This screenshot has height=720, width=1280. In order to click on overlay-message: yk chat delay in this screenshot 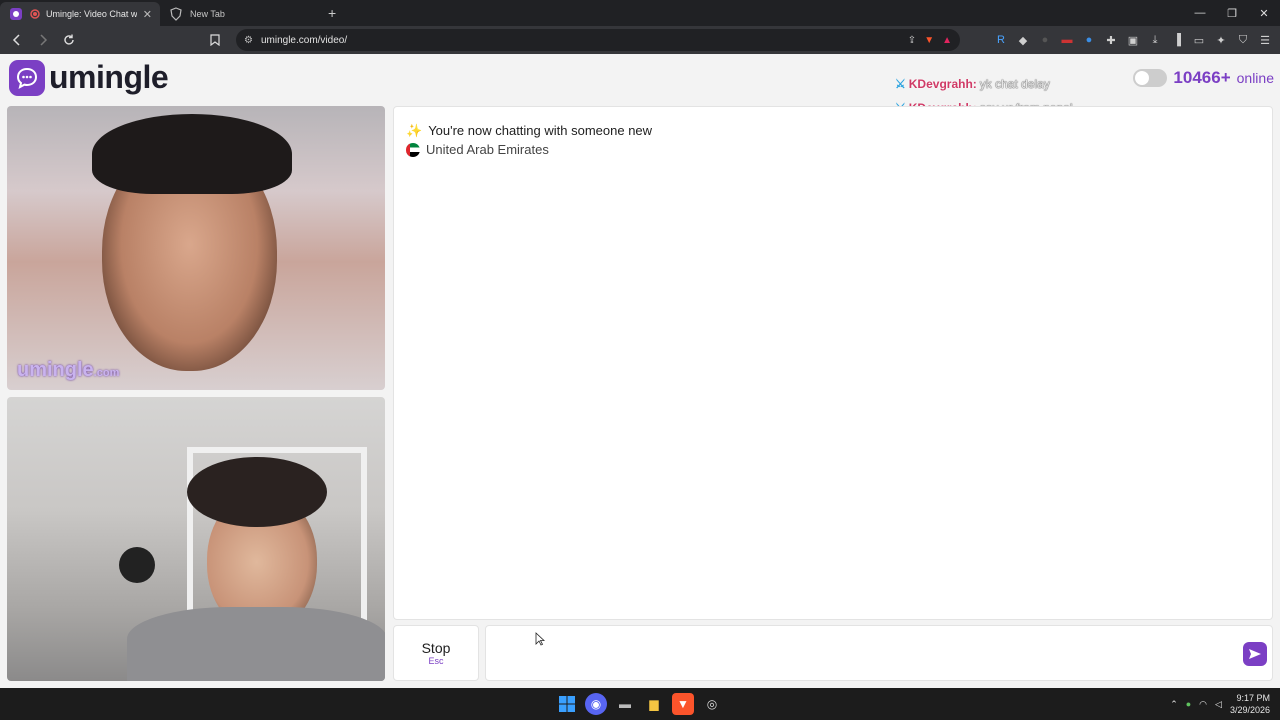, I will do `click(1014, 84)`.